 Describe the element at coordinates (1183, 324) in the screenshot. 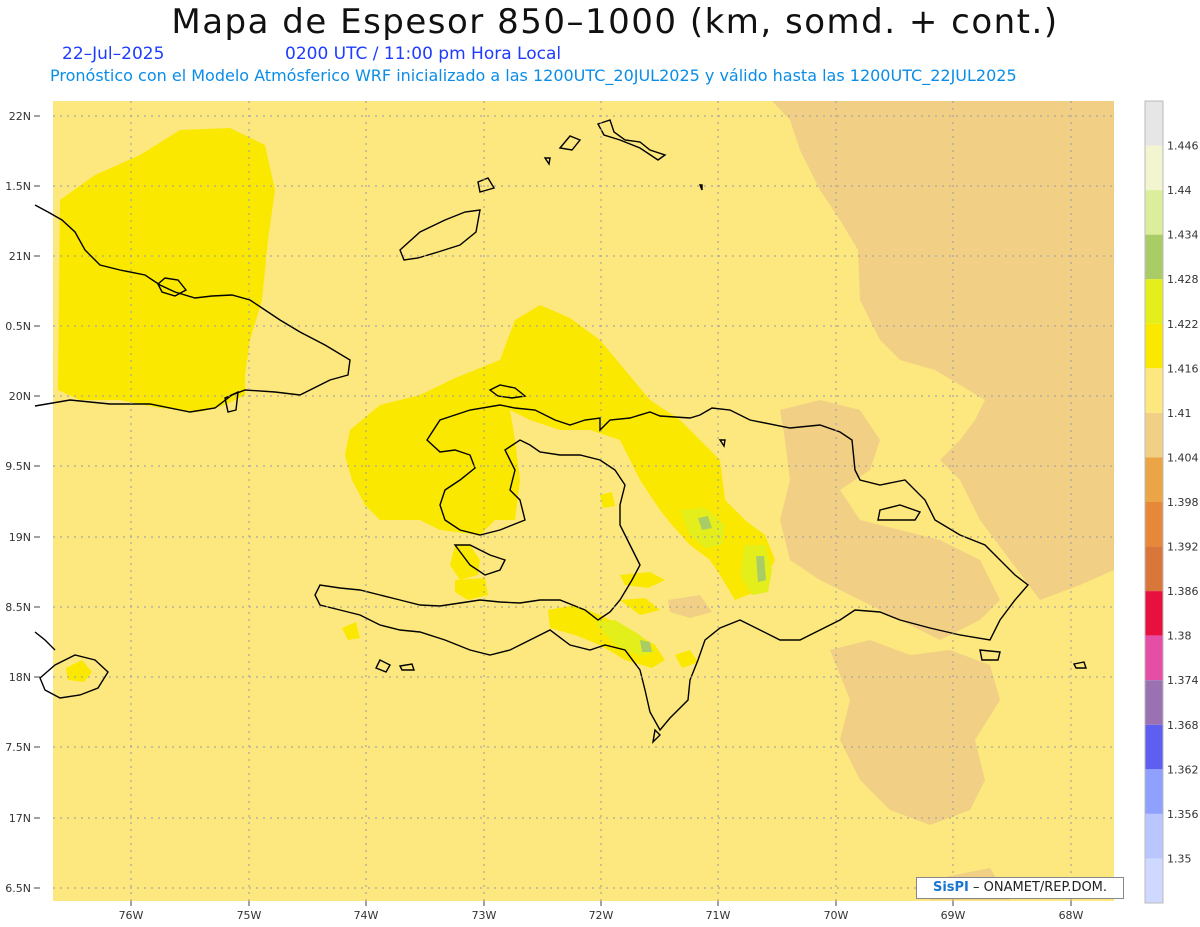

I see `colorbar-label: 1.422` at that location.